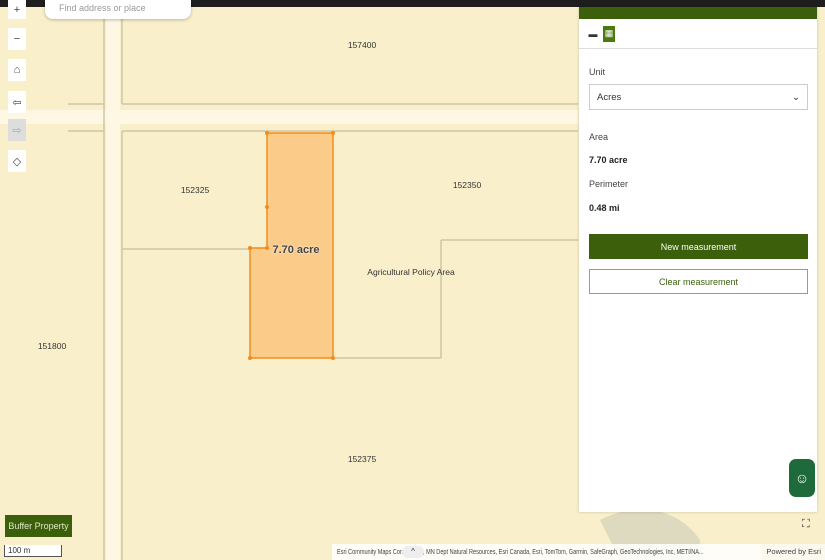 The height and width of the screenshot is (560, 825). Describe the element at coordinates (195, 190) in the screenshot. I see `parcel-label: 152325` at that location.